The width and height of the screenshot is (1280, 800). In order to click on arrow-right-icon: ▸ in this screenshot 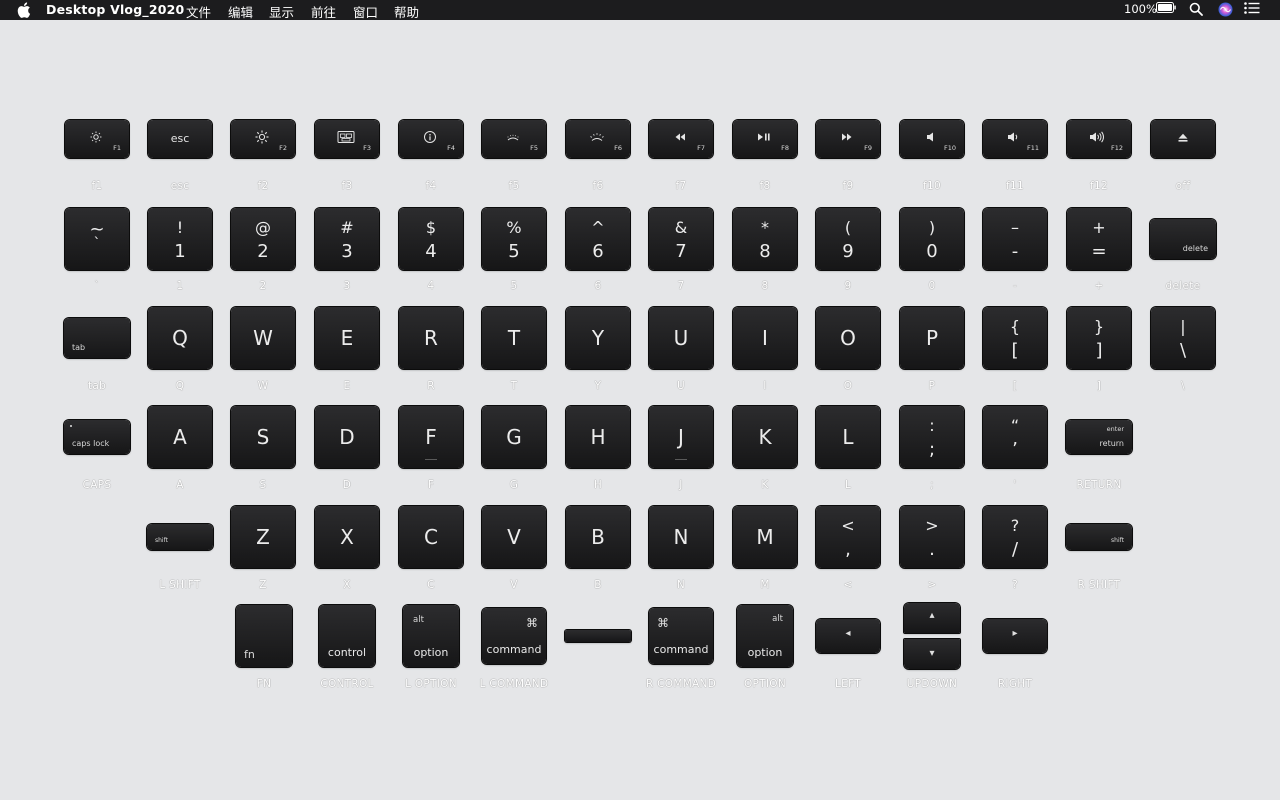, I will do `click(1015, 633)`.